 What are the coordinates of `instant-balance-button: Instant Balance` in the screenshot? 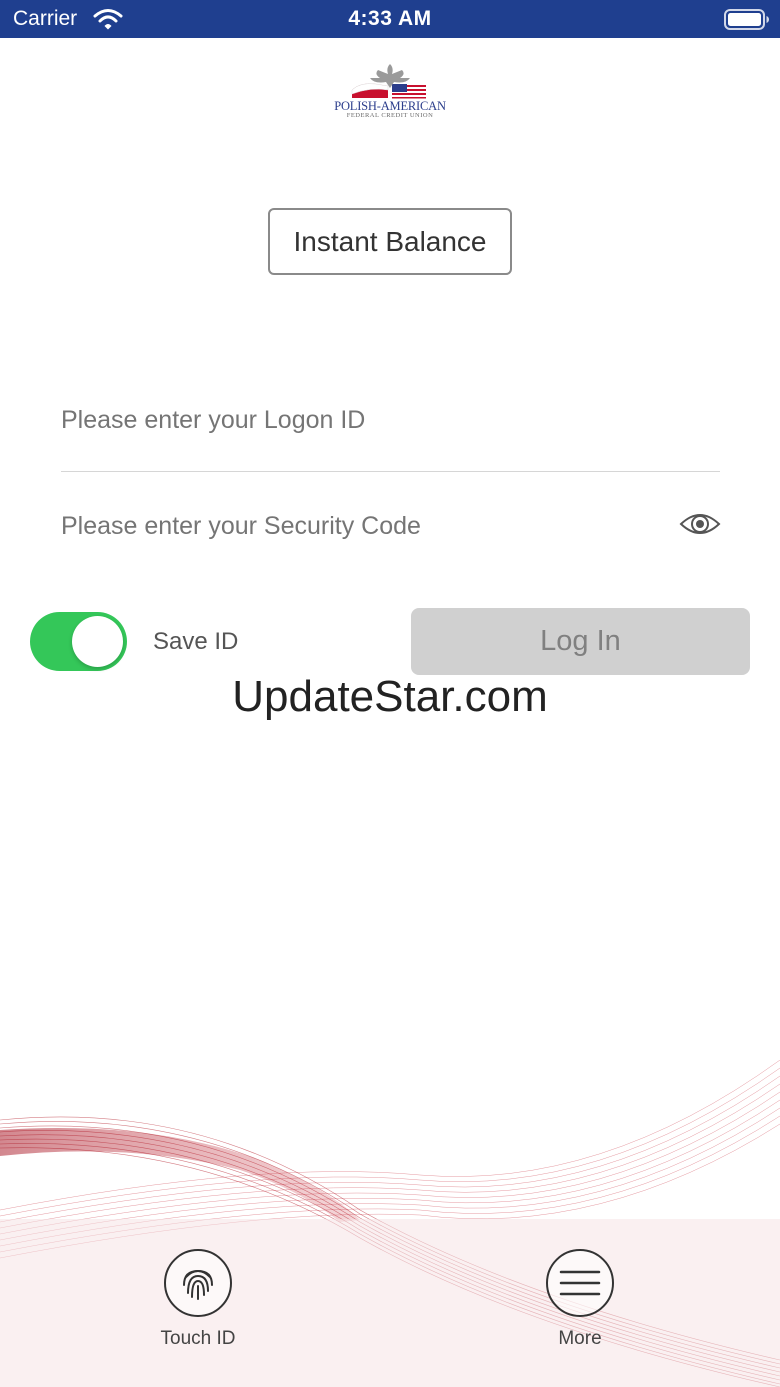 It's located at (390, 241).